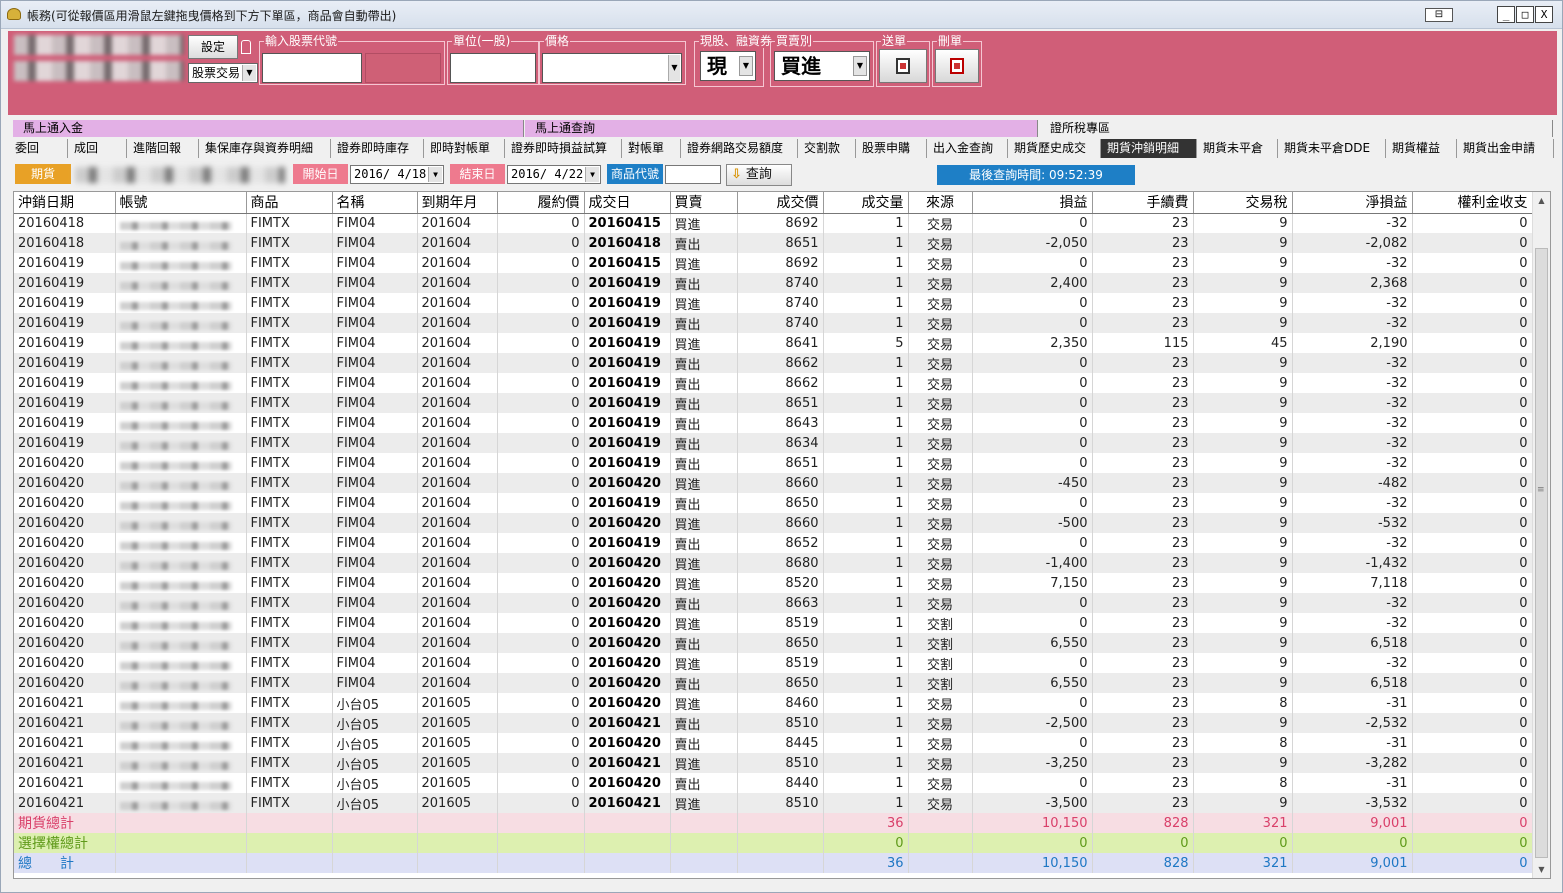  I want to click on tab-realtime-pl-calc: 證券即時損益試算, so click(563, 148).